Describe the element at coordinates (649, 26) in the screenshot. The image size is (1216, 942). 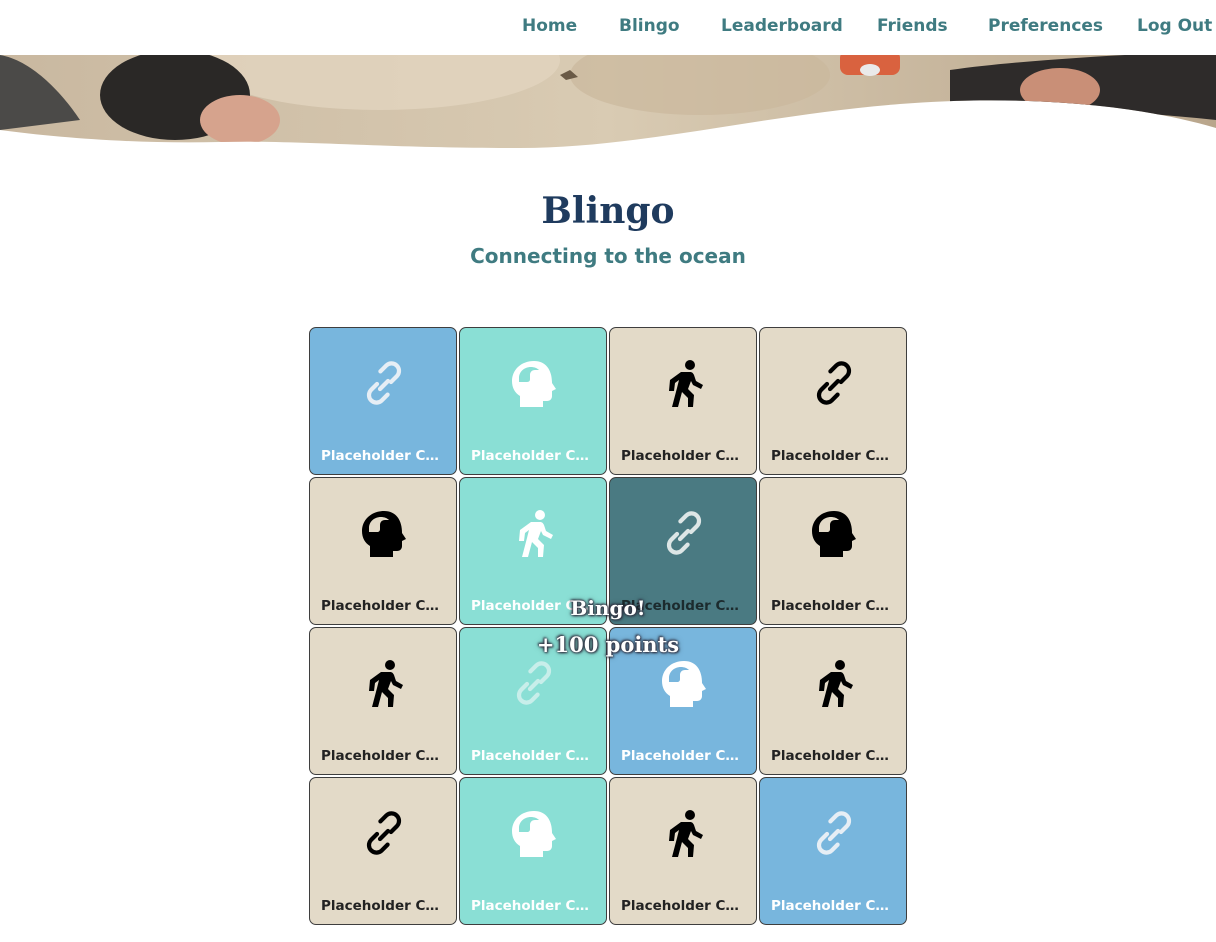
I see `nav-blingo: Blingo` at that location.